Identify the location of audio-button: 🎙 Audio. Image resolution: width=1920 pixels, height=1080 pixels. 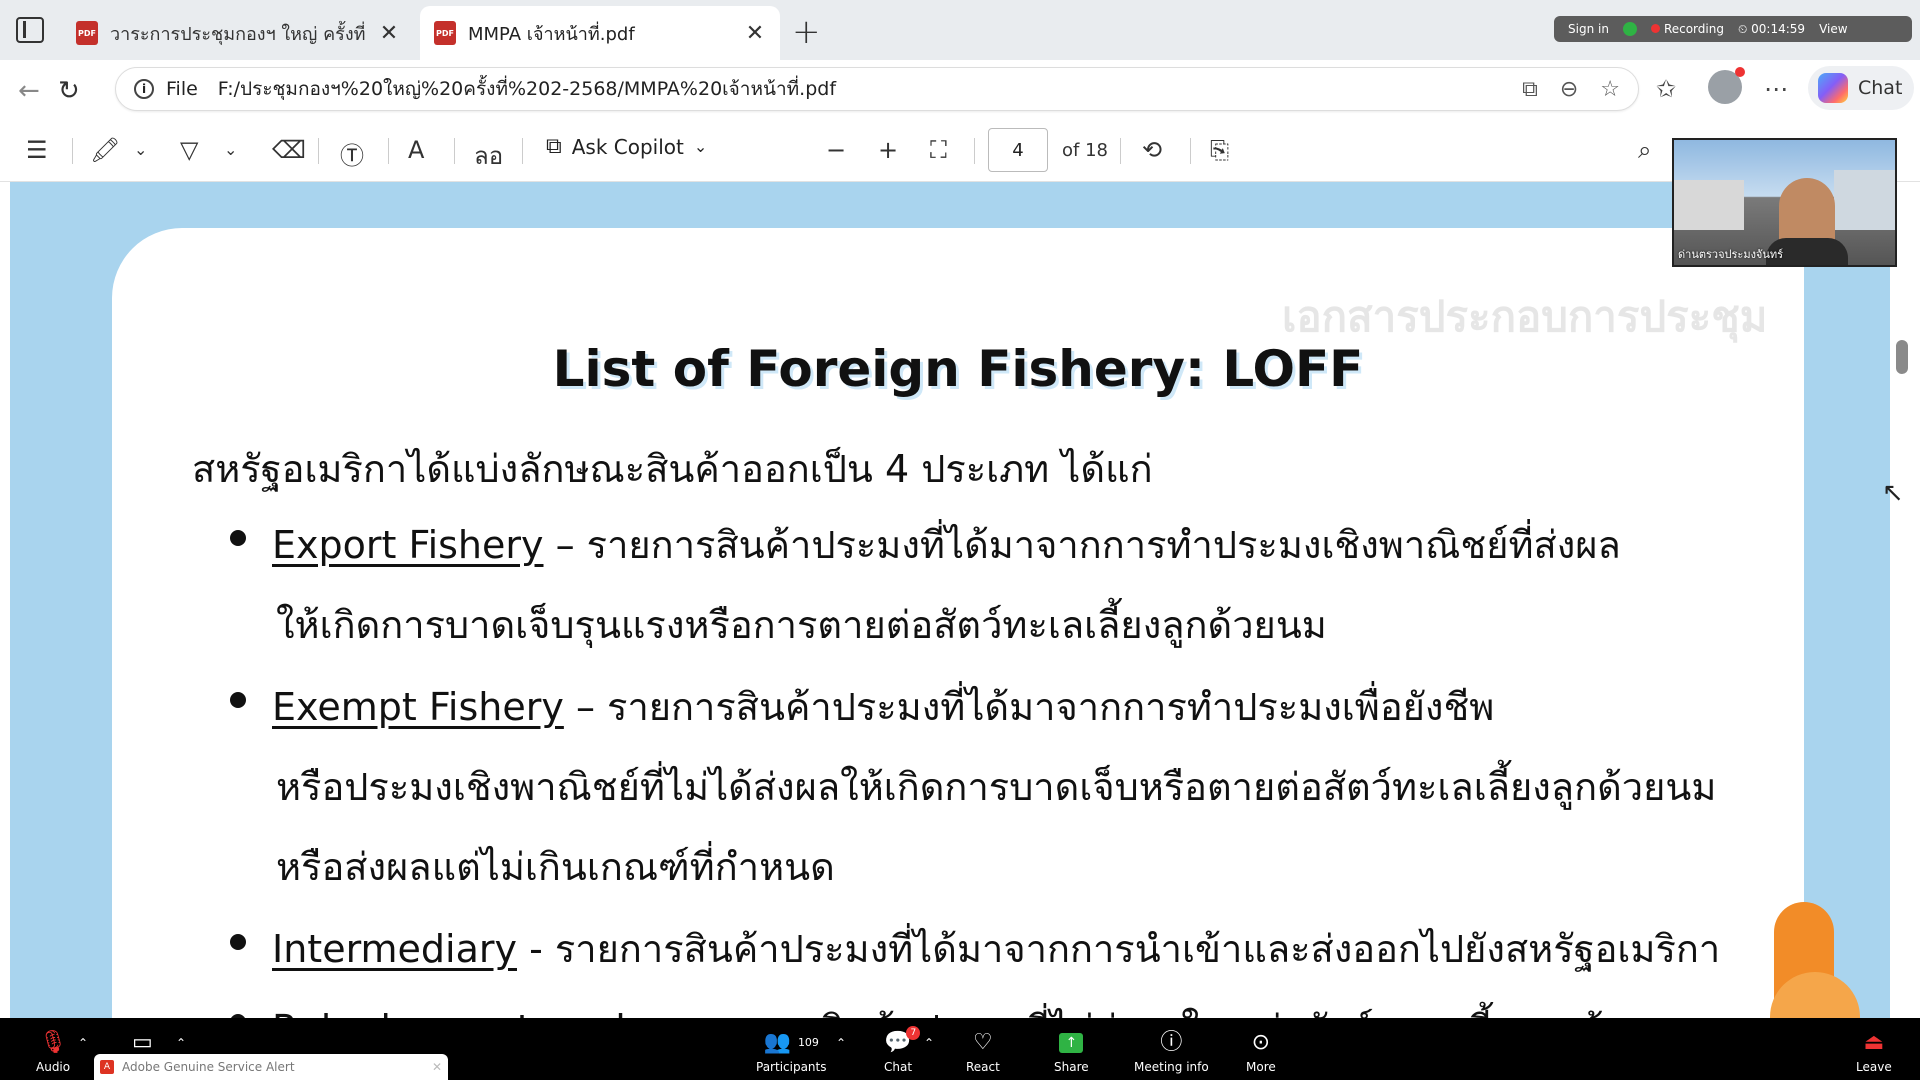
(53, 1052).